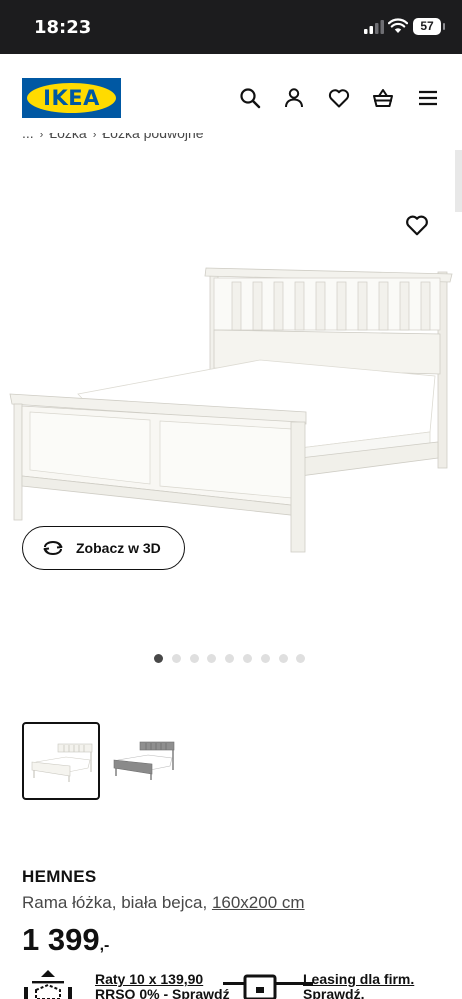  What do you see at coordinates (67, 137) in the screenshot?
I see `breadcrumb-item-beds: Łóżka` at bounding box center [67, 137].